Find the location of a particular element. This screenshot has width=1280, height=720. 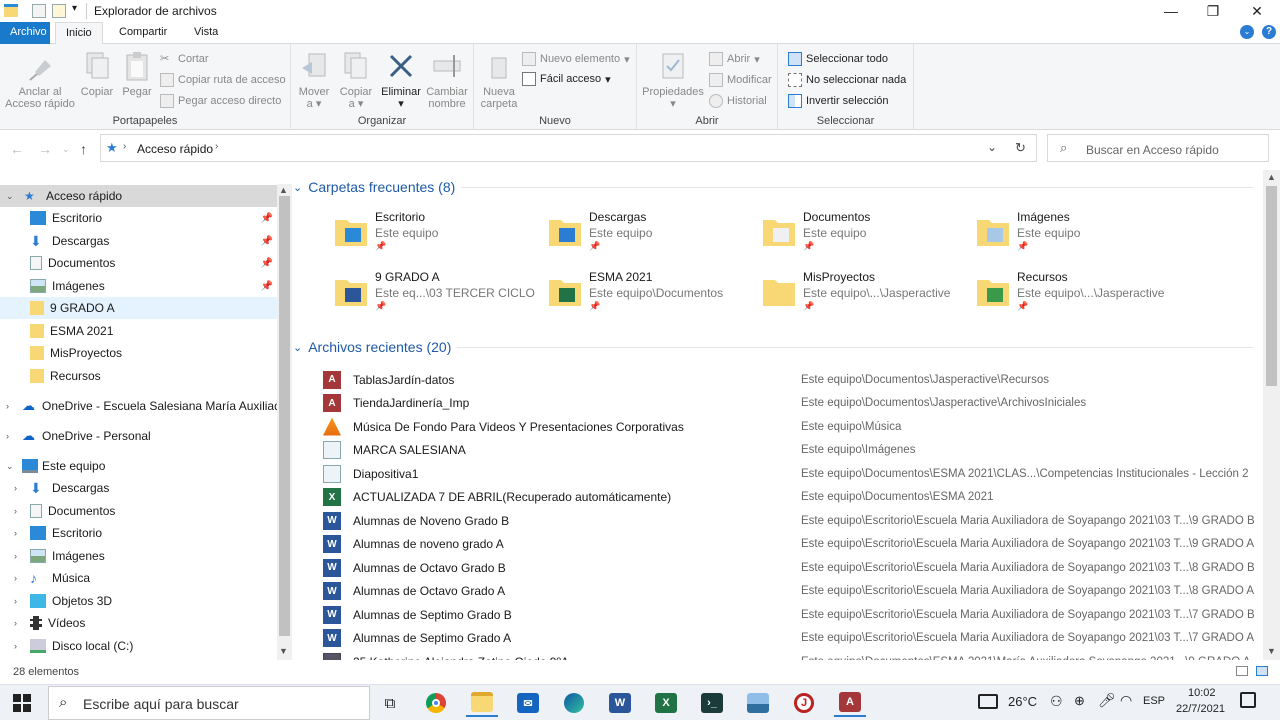

terminal-icon: ›_ is located at coordinates (712, 703).